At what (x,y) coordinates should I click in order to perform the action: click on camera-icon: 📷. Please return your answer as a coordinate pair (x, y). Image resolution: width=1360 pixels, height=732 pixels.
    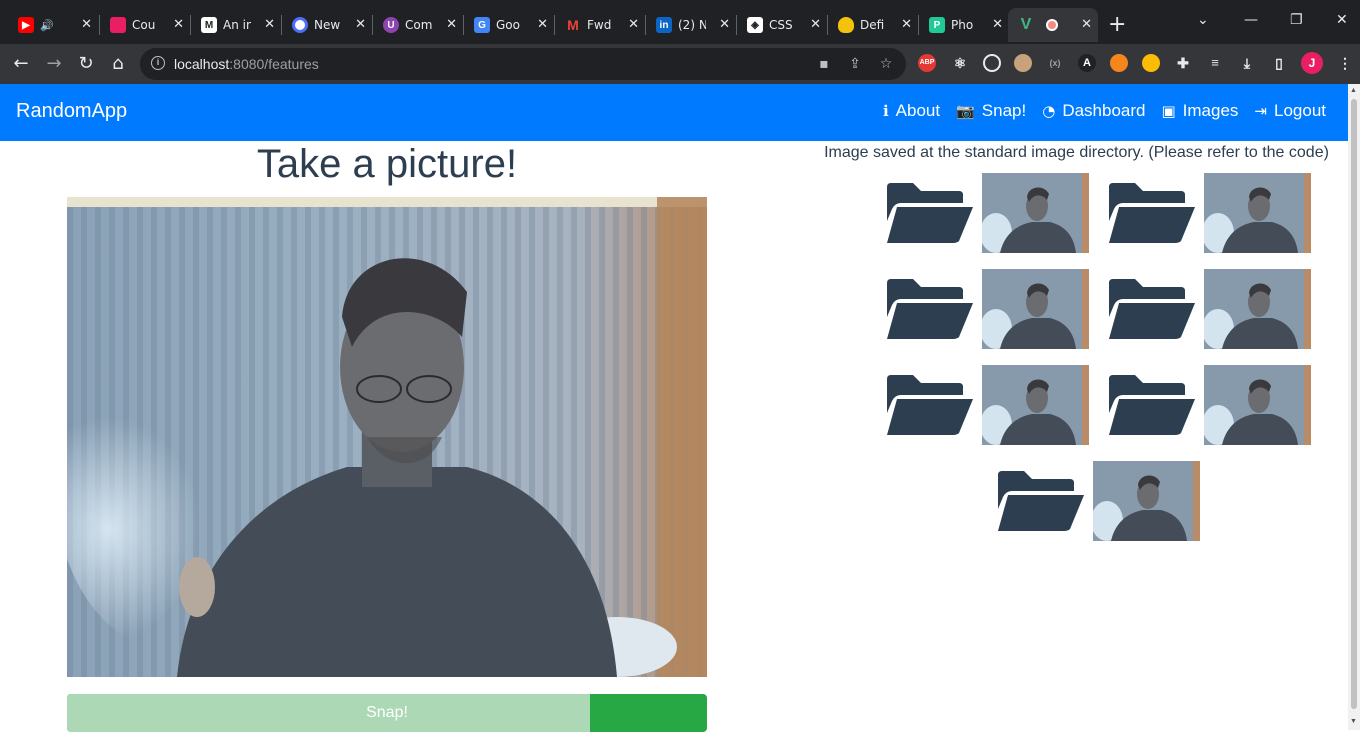
    Looking at the image, I should click on (965, 111).